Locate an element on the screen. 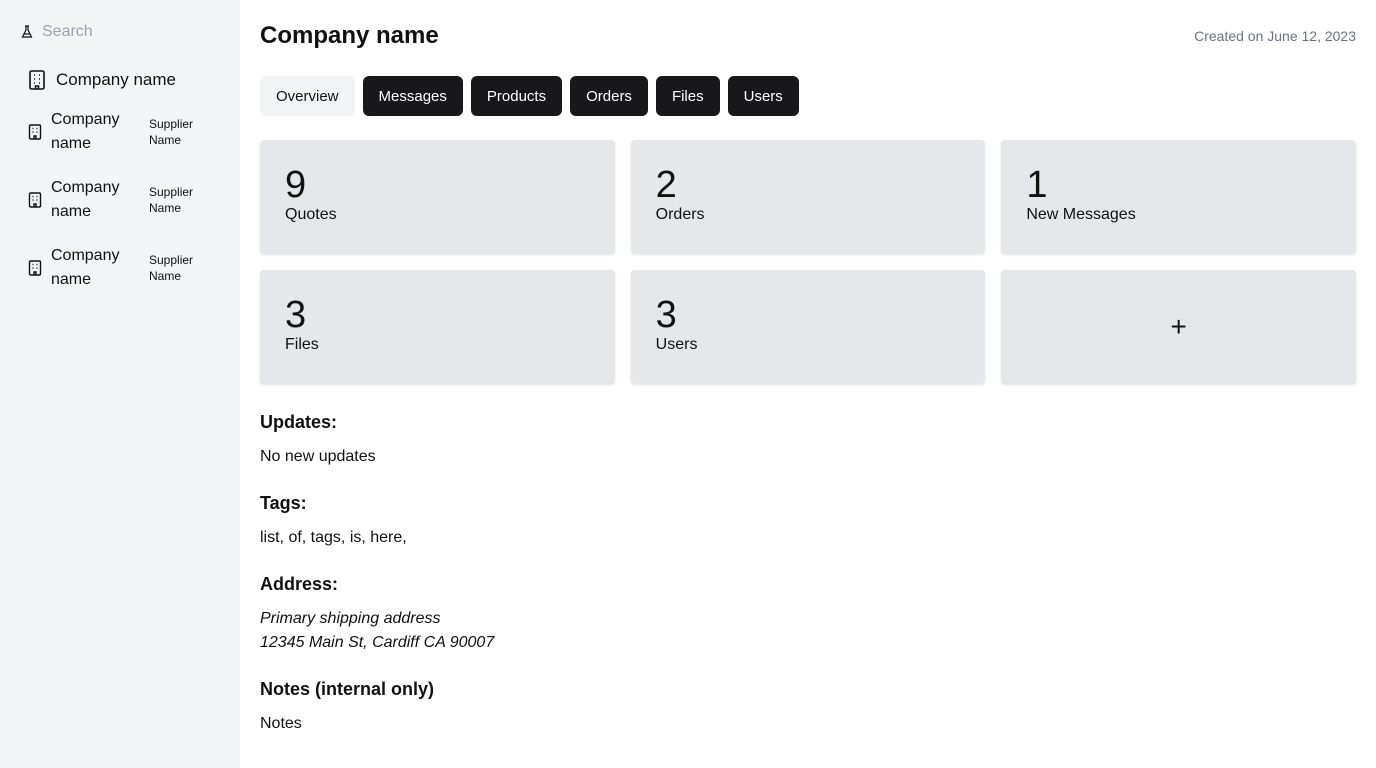 The width and height of the screenshot is (1376, 768). sidebar-main-company-label: Company name is located at coordinates (116, 79).